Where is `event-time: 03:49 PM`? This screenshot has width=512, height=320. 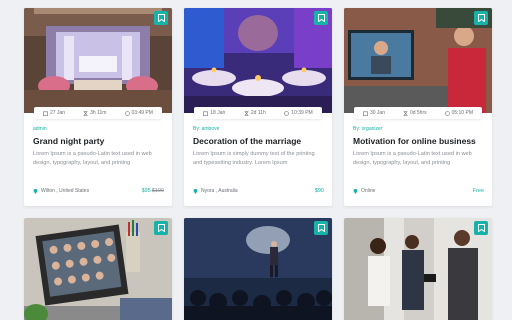
event-time: 03:49 PM is located at coordinates (138, 113).